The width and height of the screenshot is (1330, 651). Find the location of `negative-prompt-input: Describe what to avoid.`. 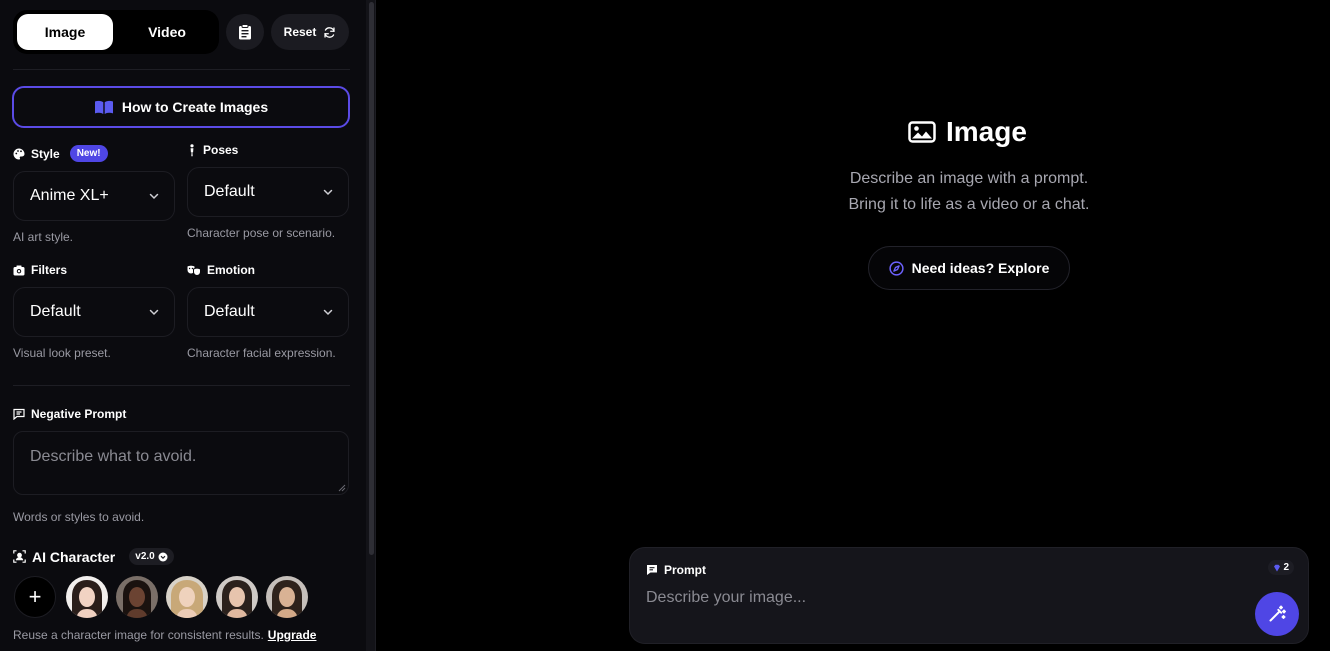

negative-prompt-input: Describe what to avoid. is located at coordinates (181, 463).